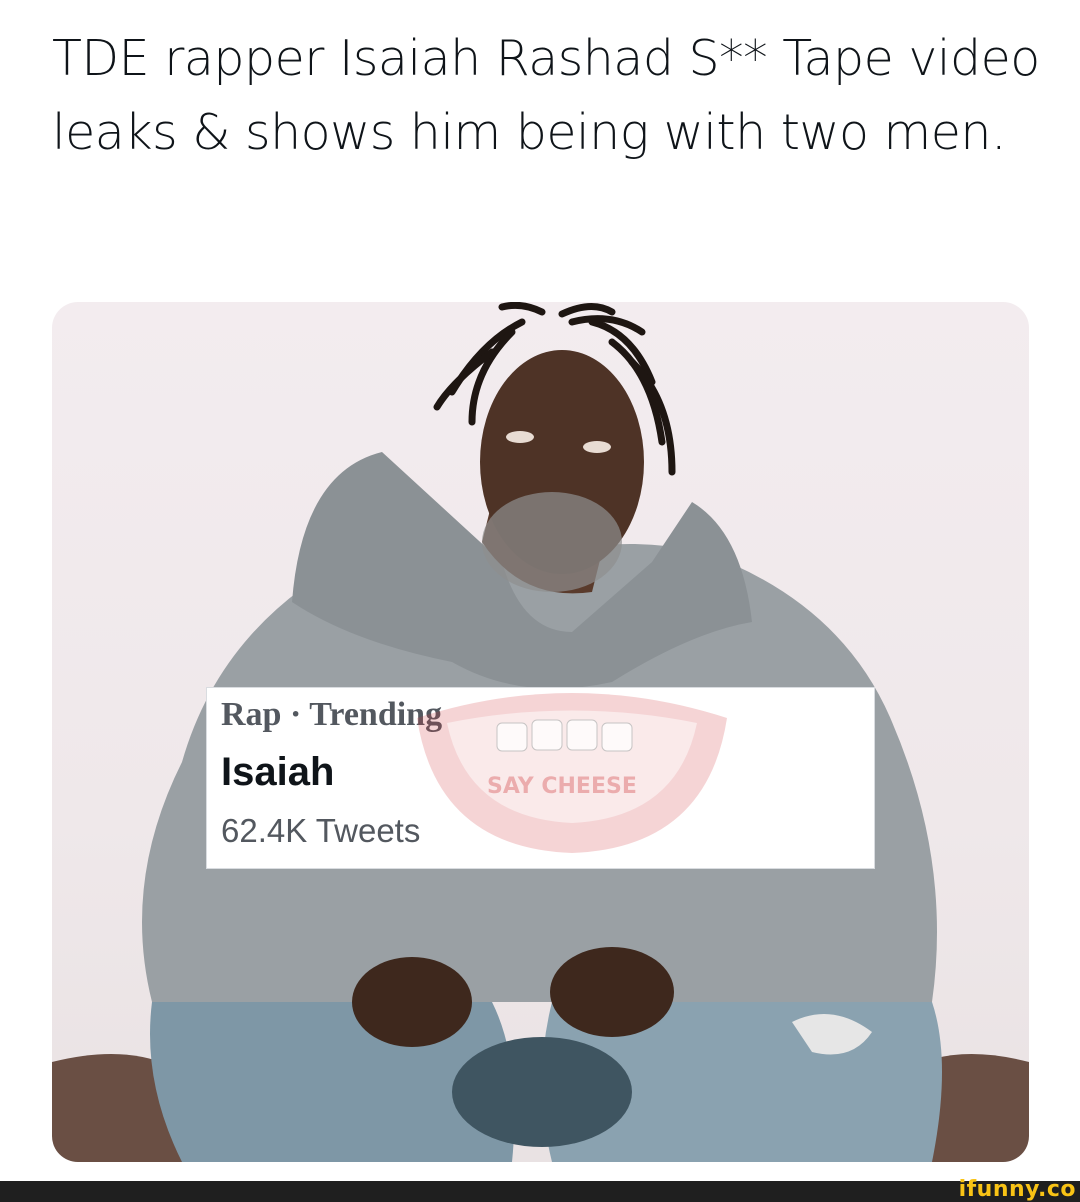 Image resolution: width=1080 pixels, height=1202 pixels. What do you see at coordinates (1017, 1189) in the screenshot?
I see `ifunny-logo: ifunny.co` at bounding box center [1017, 1189].